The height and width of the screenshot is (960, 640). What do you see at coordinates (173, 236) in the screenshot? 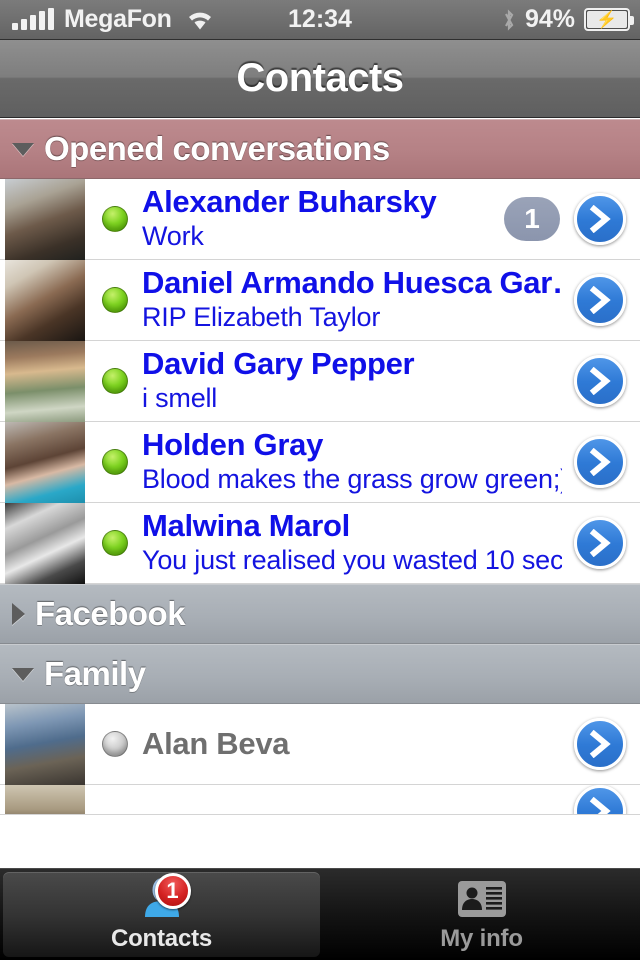
I see `contact-status: Work` at bounding box center [173, 236].